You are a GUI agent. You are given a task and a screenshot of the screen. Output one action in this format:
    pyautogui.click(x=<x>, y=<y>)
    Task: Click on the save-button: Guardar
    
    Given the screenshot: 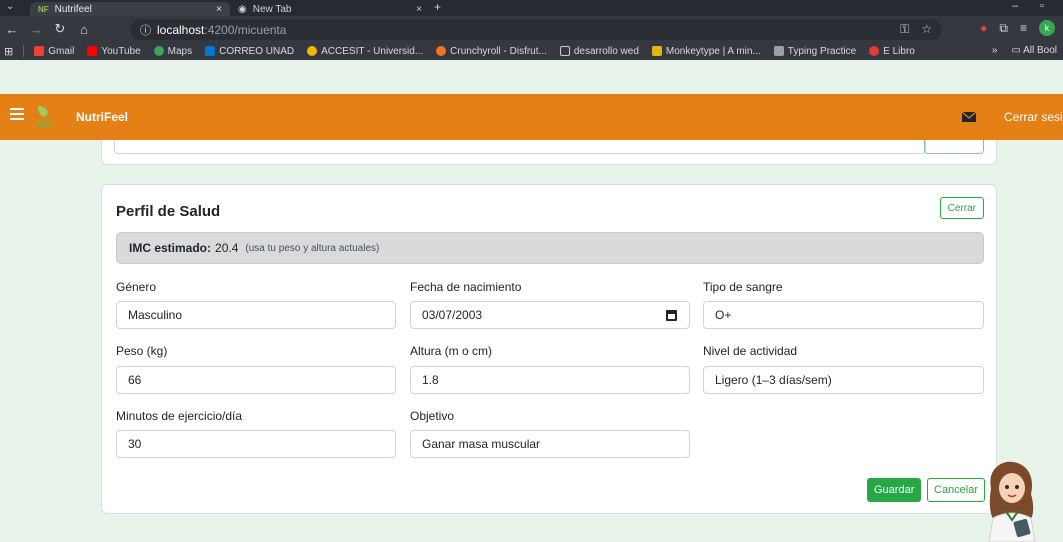 What is the action you would take?
    pyautogui.click(x=894, y=490)
    